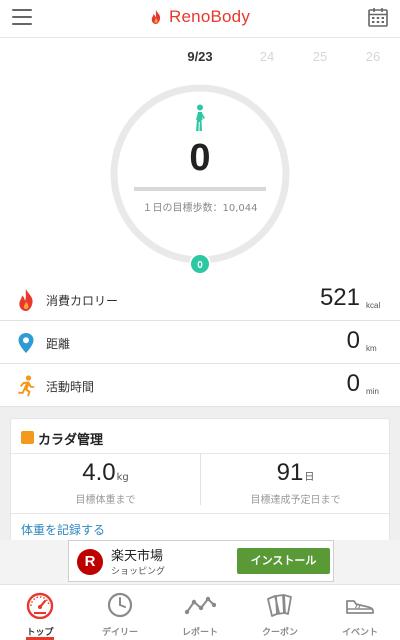  Describe the element at coordinates (26, 386) in the screenshot. I see `running-person-icon` at that location.